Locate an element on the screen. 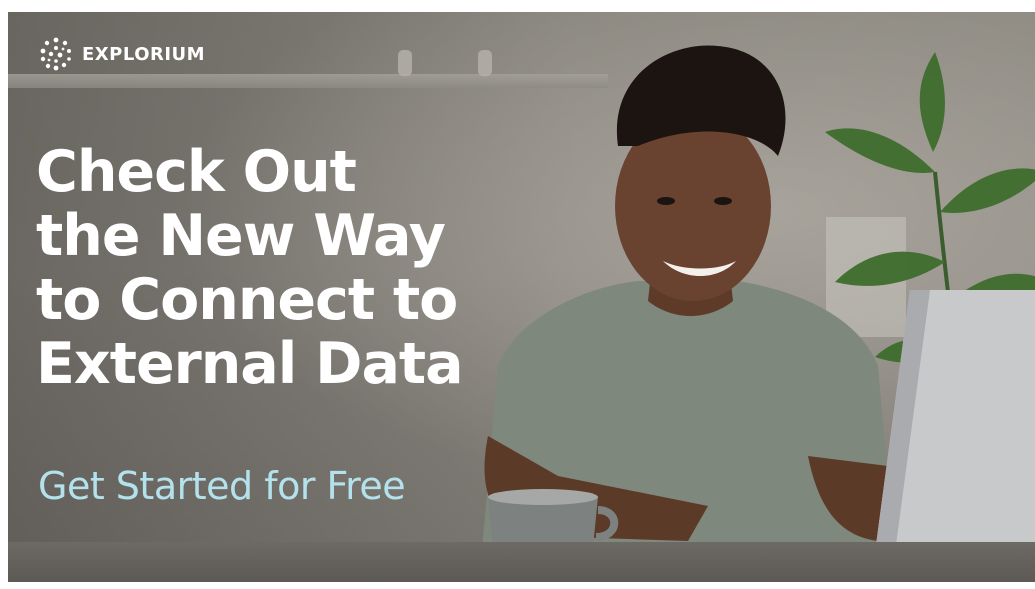  explorium-logo-icon is located at coordinates (55, 54).